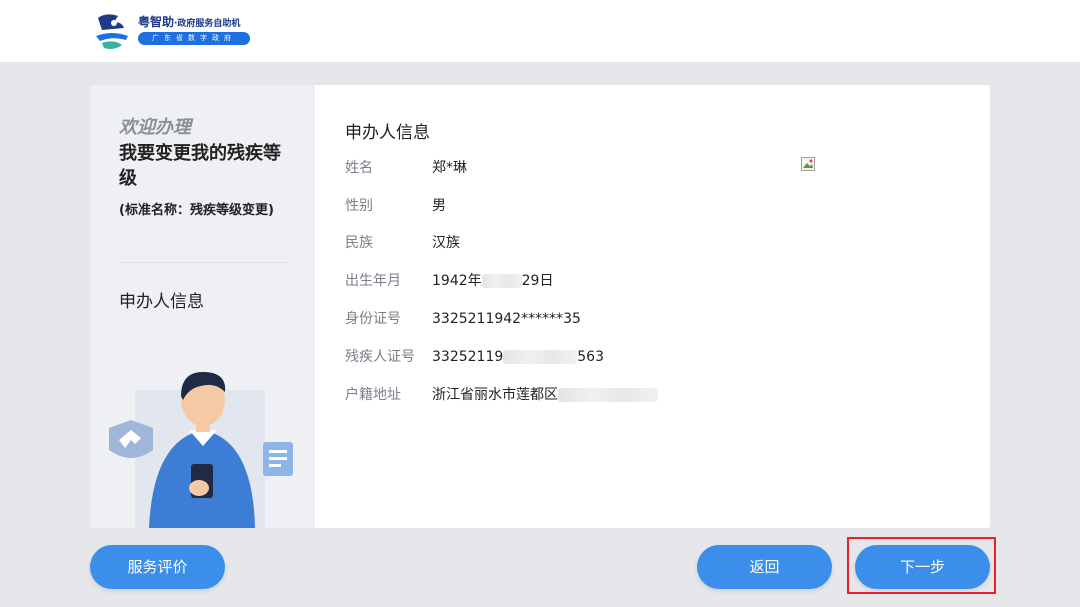 The height and width of the screenshot is (607, 1080). I want to click on field-value: 1942年 29日, so click(492, 281).